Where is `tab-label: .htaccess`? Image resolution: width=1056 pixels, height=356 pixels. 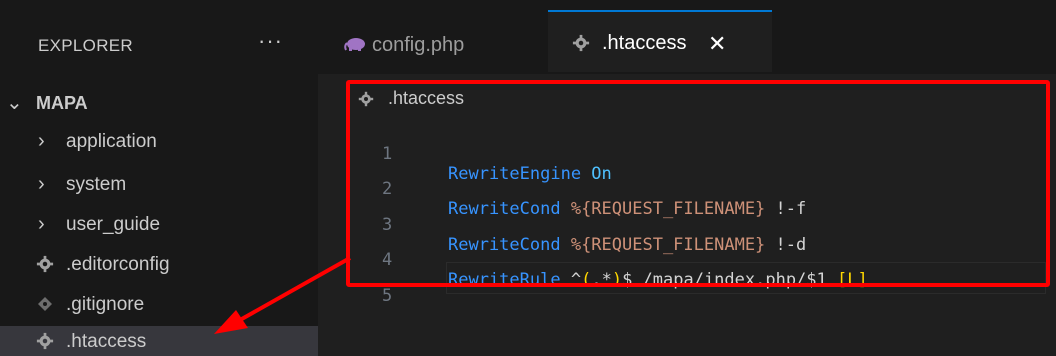
tab-label: .htaccess is located at coordinates (644, 43).